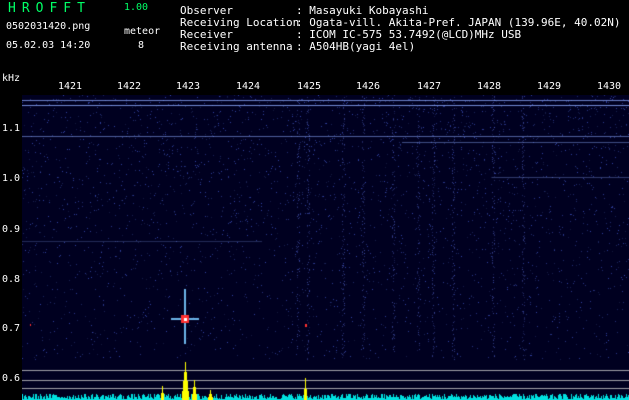 Image resolution: width=629 pixels, height=400 pixels. Describe the element at coordinates (48, 26) in the screenshot. I see `file-name: 0502031420.png` at that location.